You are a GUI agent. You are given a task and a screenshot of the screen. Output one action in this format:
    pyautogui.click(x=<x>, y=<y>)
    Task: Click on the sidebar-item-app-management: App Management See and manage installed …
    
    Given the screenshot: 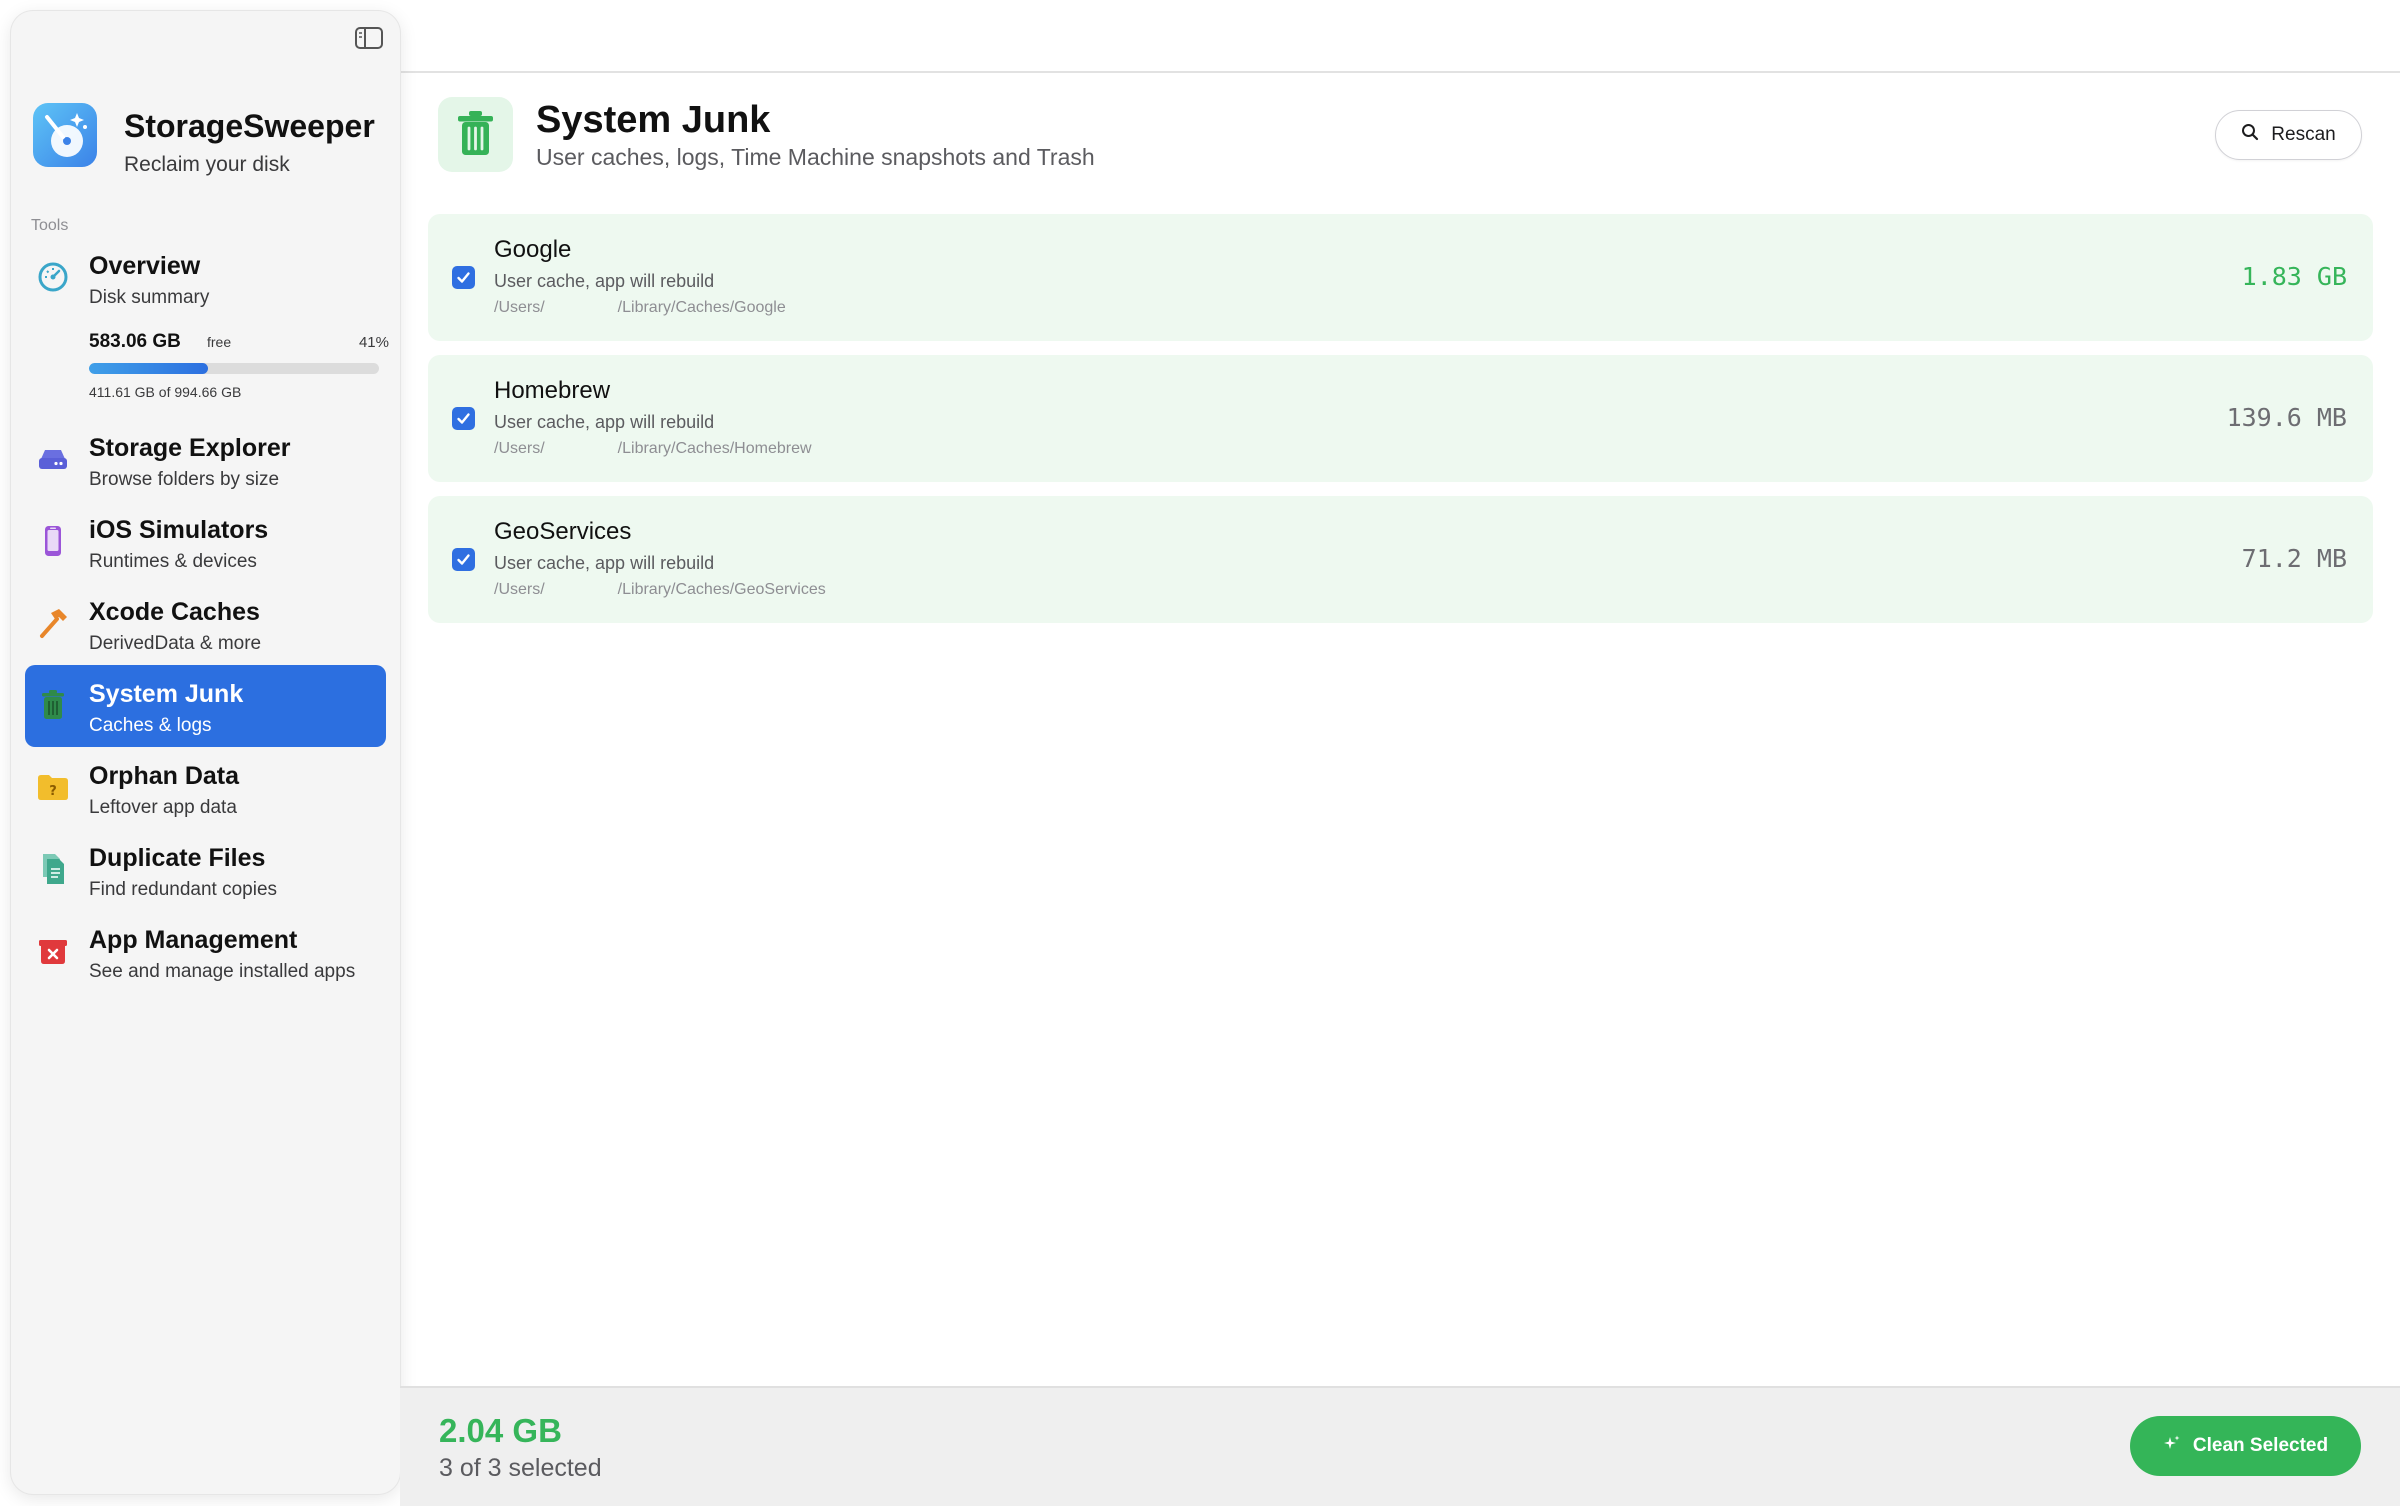 What is the action you would take?
    pyautogui.click(x=205, y=952)
    